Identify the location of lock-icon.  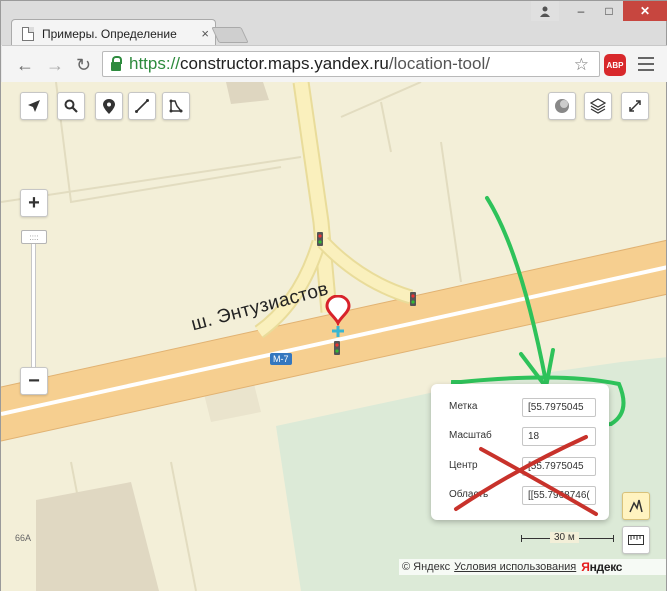
(116, 63).